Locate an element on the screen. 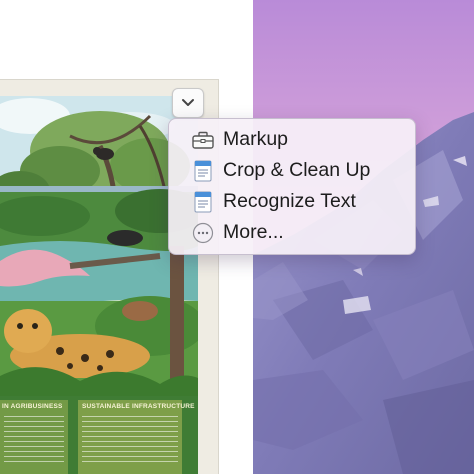  collapse-menu-button is located at coordinates (188, 103).